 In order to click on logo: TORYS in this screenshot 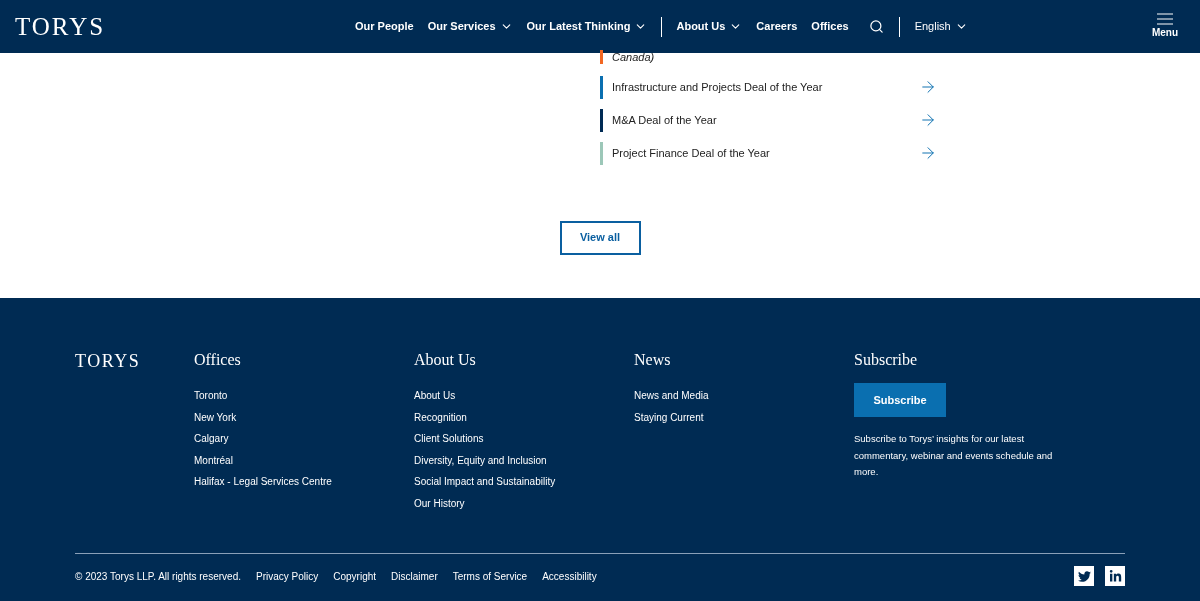, I will do `click(185, 26)`.